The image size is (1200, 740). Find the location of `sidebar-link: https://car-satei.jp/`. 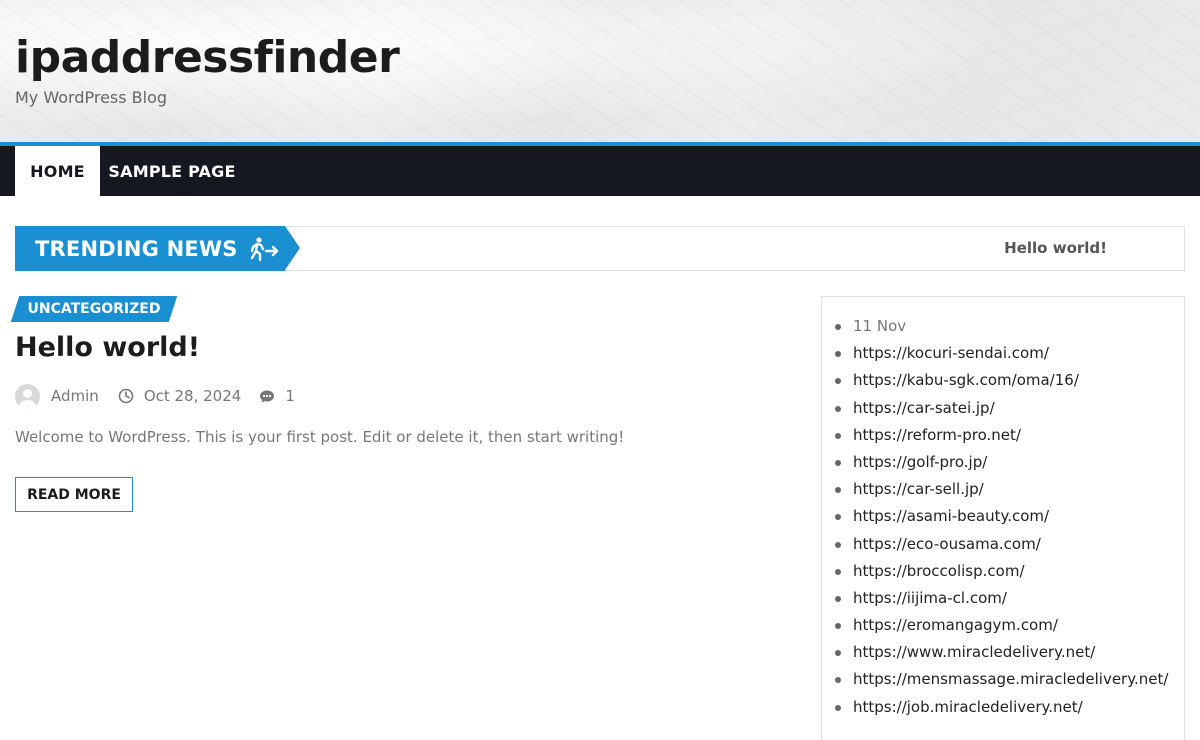

sidebar-link: https://car-satei.jp/ is located at coordinates (1000, 409).